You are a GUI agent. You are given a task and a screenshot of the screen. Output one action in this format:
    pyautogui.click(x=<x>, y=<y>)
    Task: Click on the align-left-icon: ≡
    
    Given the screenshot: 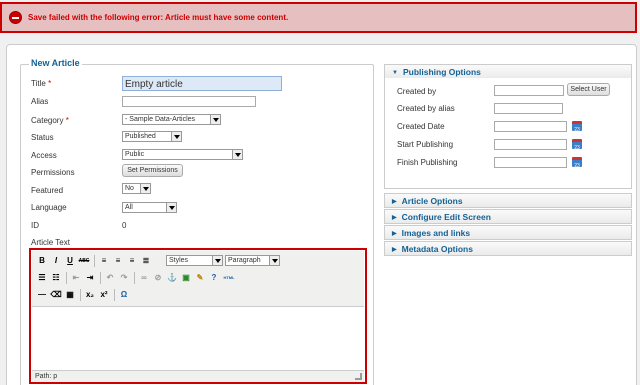 What is the action you would take?
    pyautogui.click(x=104, y=261)
    